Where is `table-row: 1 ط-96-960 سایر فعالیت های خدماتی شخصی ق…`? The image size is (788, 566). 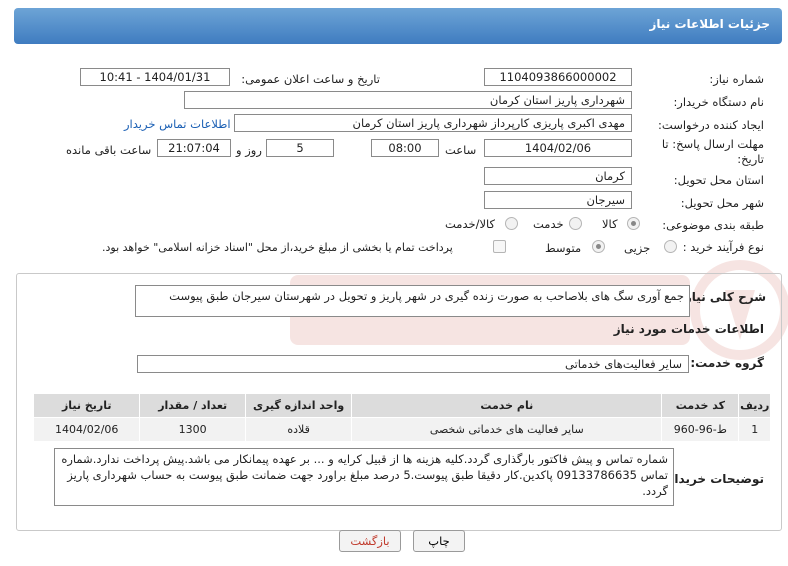 table-row: 1 ط-96-960 سایر فعالیت های خدماتی شخصی ق… is located at coordinates (401, 429).